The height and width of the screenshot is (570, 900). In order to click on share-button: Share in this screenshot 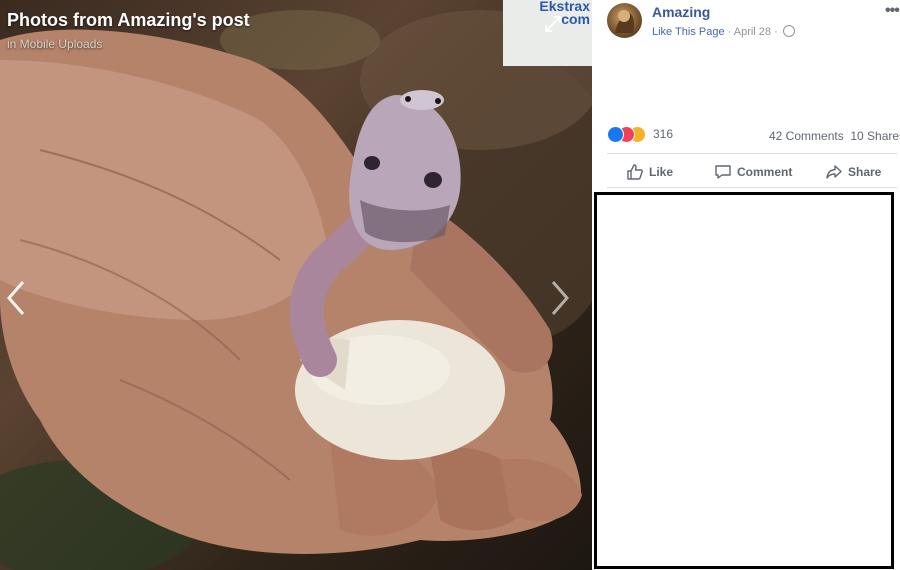, I will do `click(853, 172)`.